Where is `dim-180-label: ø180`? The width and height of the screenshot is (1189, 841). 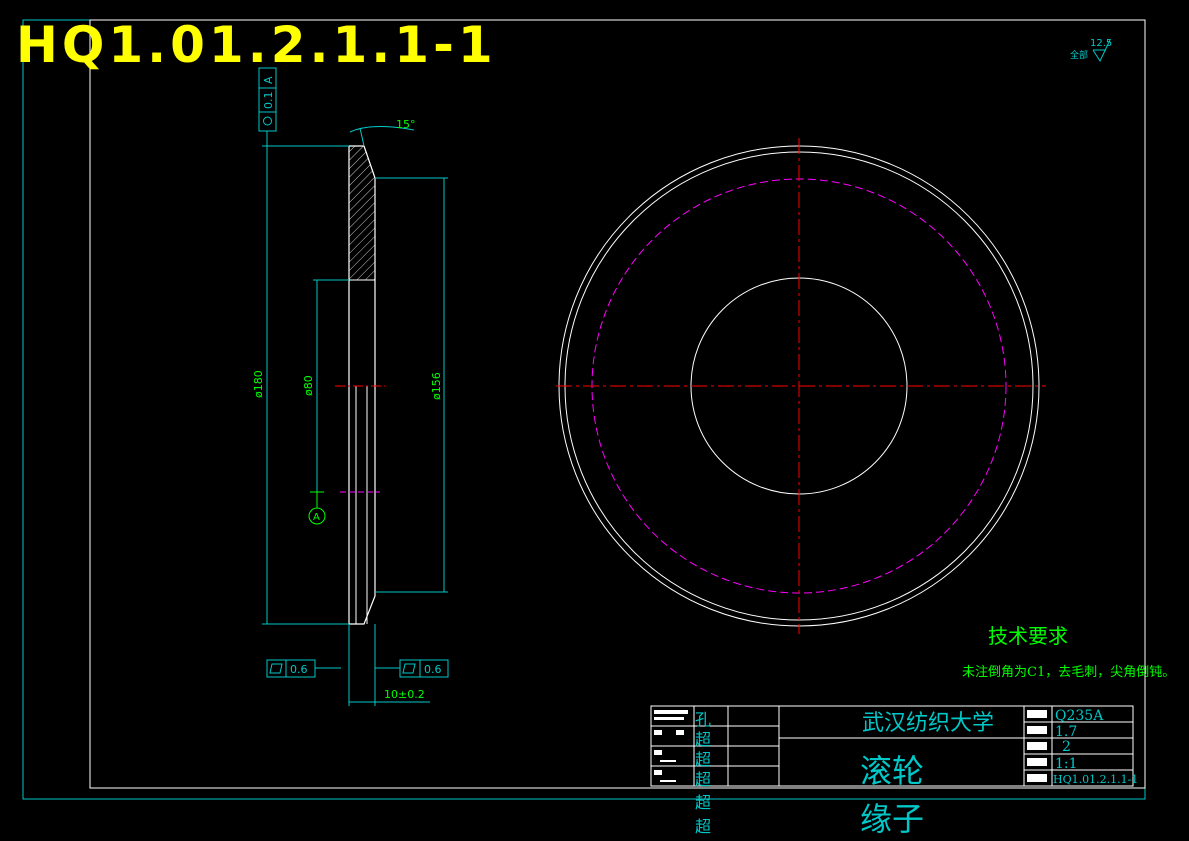
dim-180-label: ø180 is located at coordinates (258, 384).